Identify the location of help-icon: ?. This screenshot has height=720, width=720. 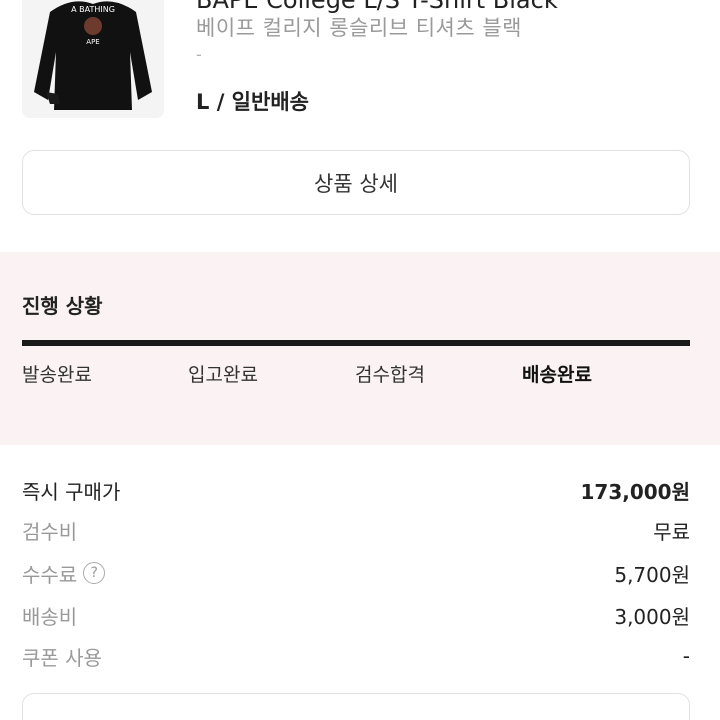
(94, 573).